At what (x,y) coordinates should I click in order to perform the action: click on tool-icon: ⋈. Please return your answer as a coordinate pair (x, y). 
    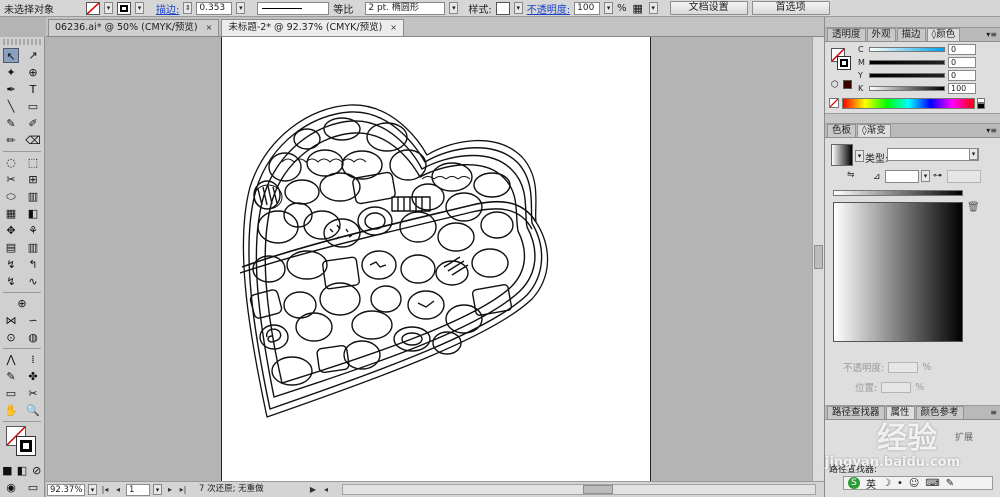
    Looking at the image, I should click on (11, 320).